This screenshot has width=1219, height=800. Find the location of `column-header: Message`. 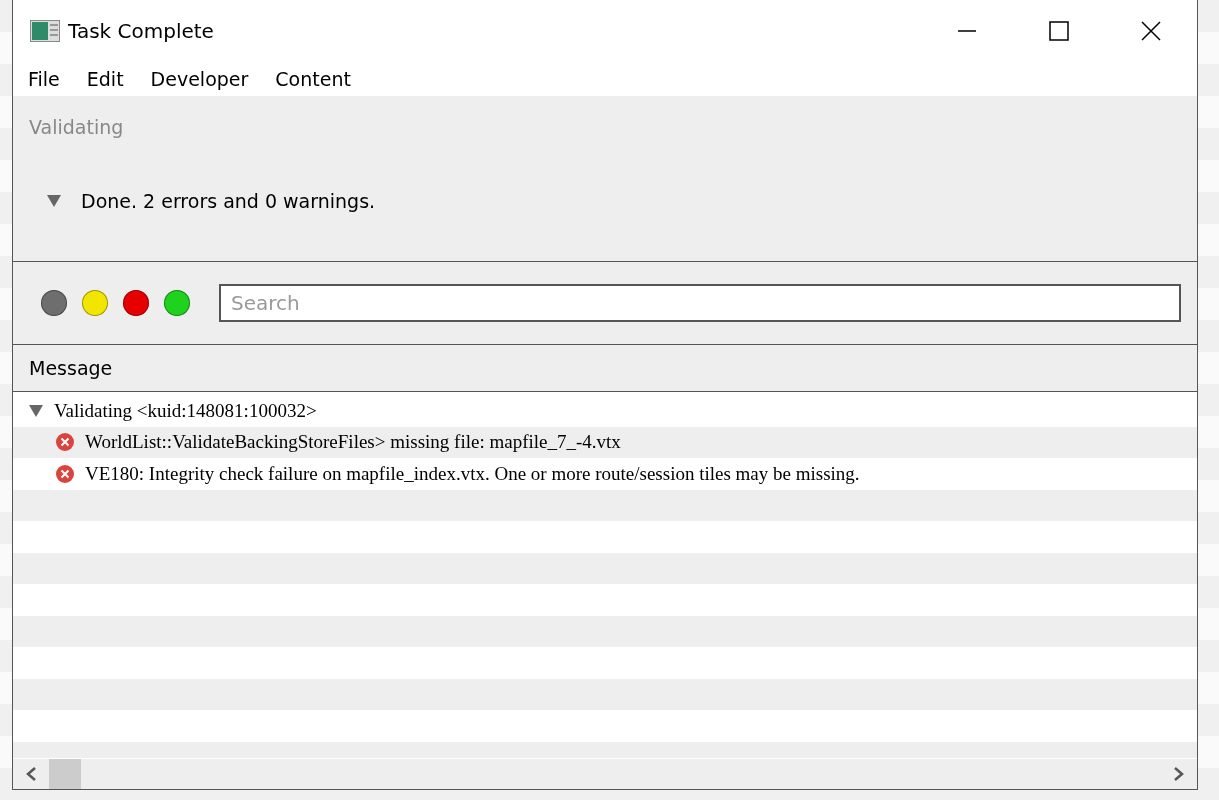

column-header: Message is located at coordinates (71, 368).